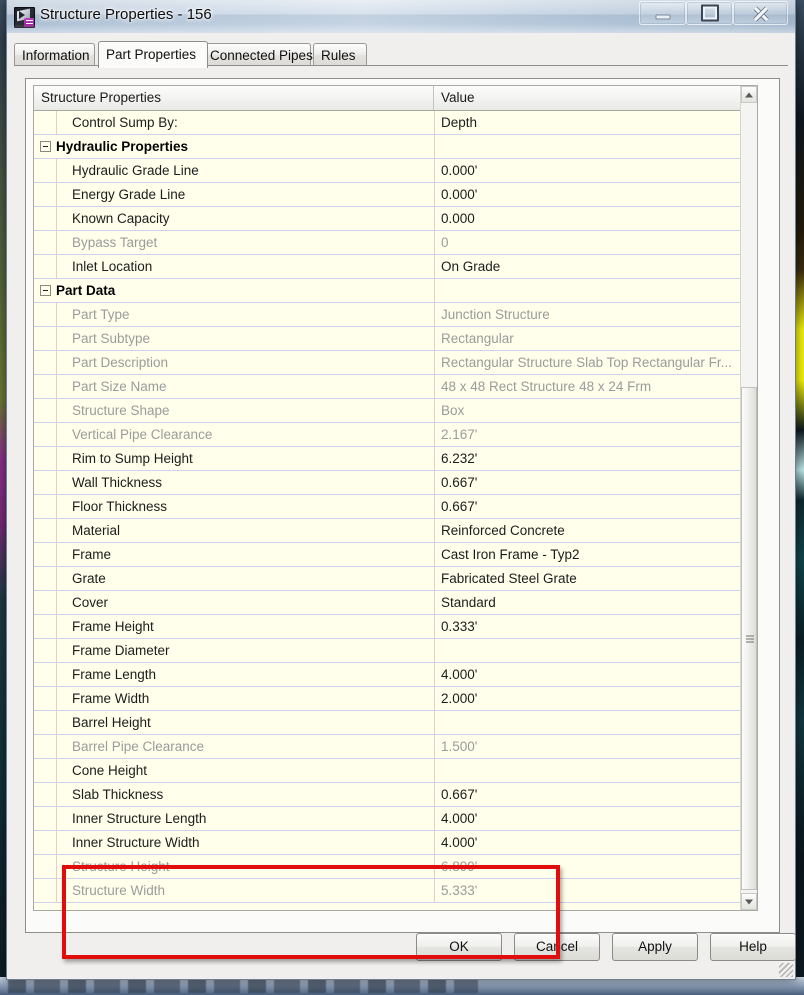 This screenshot has height=995, width=804. What do you see at coordinates (395, 171) in the screenshot?
I see `grid-row: Hydraulic Grade Line 0.000'` at bounding box center [395, 171].